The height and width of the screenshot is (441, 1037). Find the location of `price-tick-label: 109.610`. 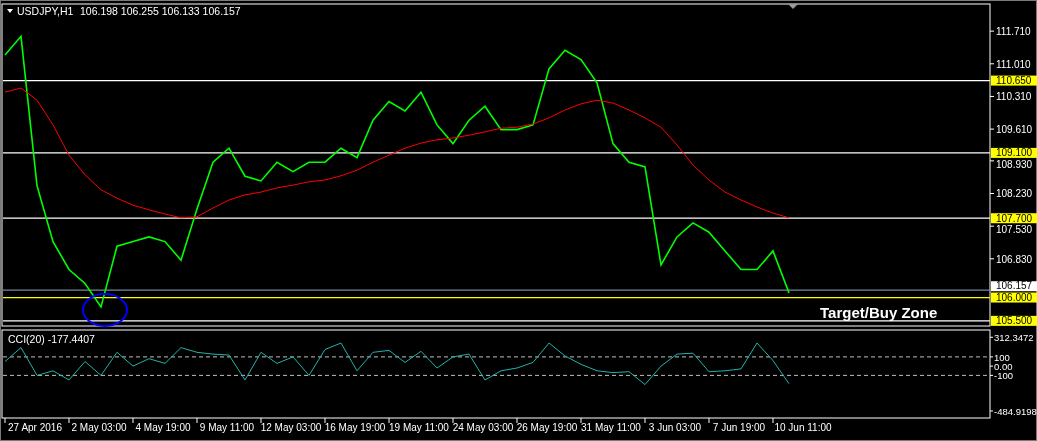

price-tick-label: 109.610 is located at coordinates (1014, 130).